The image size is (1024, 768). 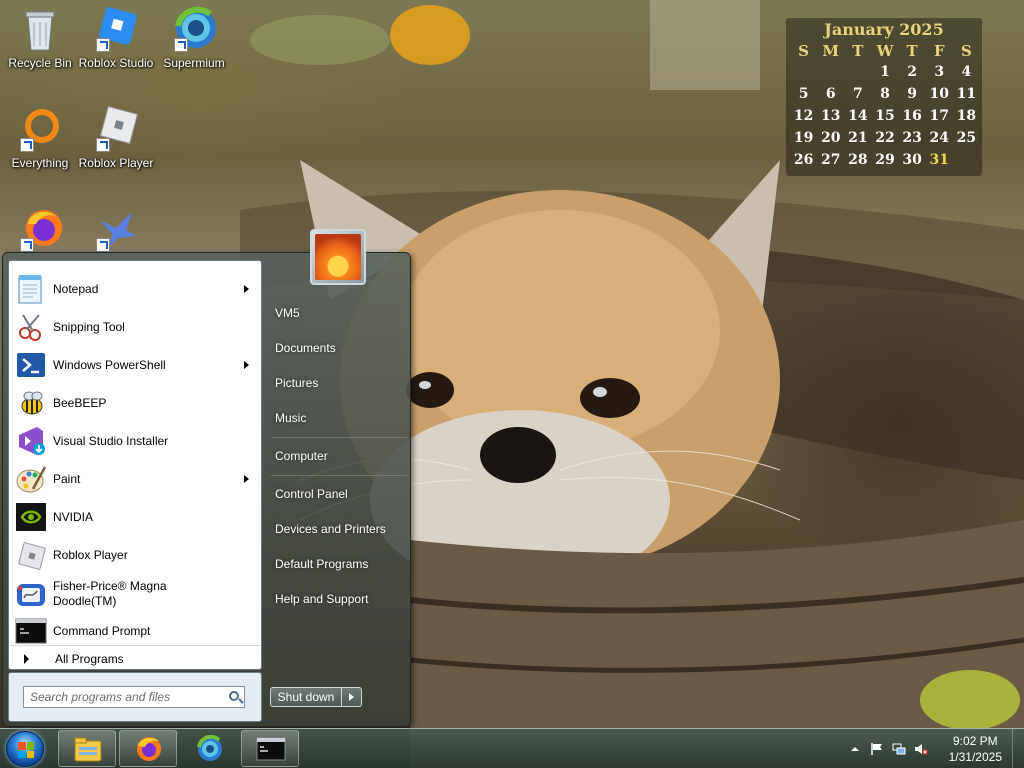 What do you see at coordinates (135, 555) in the screenshot?
I see `program-roblox-player: Roblox Player` at bounding box center [135, 555].